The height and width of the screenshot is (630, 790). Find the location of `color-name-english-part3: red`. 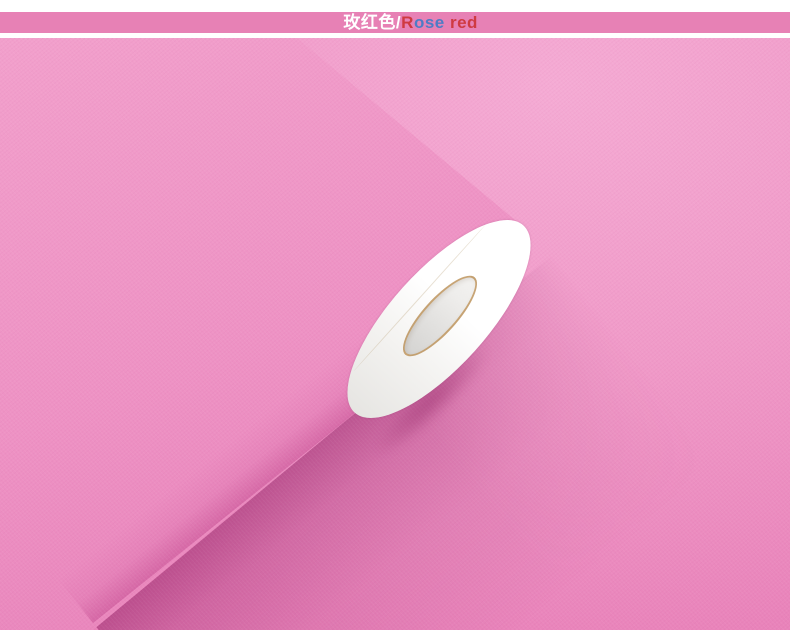

color-name-english-part3: red is located at coordinates (461, 22).